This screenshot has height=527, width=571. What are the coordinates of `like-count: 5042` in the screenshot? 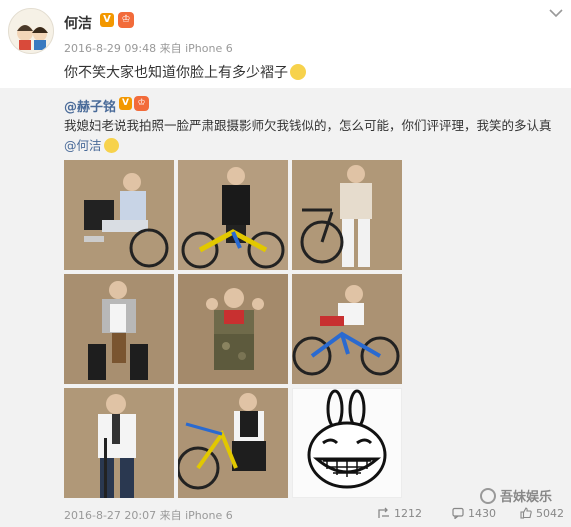 It's located at (542, 514).